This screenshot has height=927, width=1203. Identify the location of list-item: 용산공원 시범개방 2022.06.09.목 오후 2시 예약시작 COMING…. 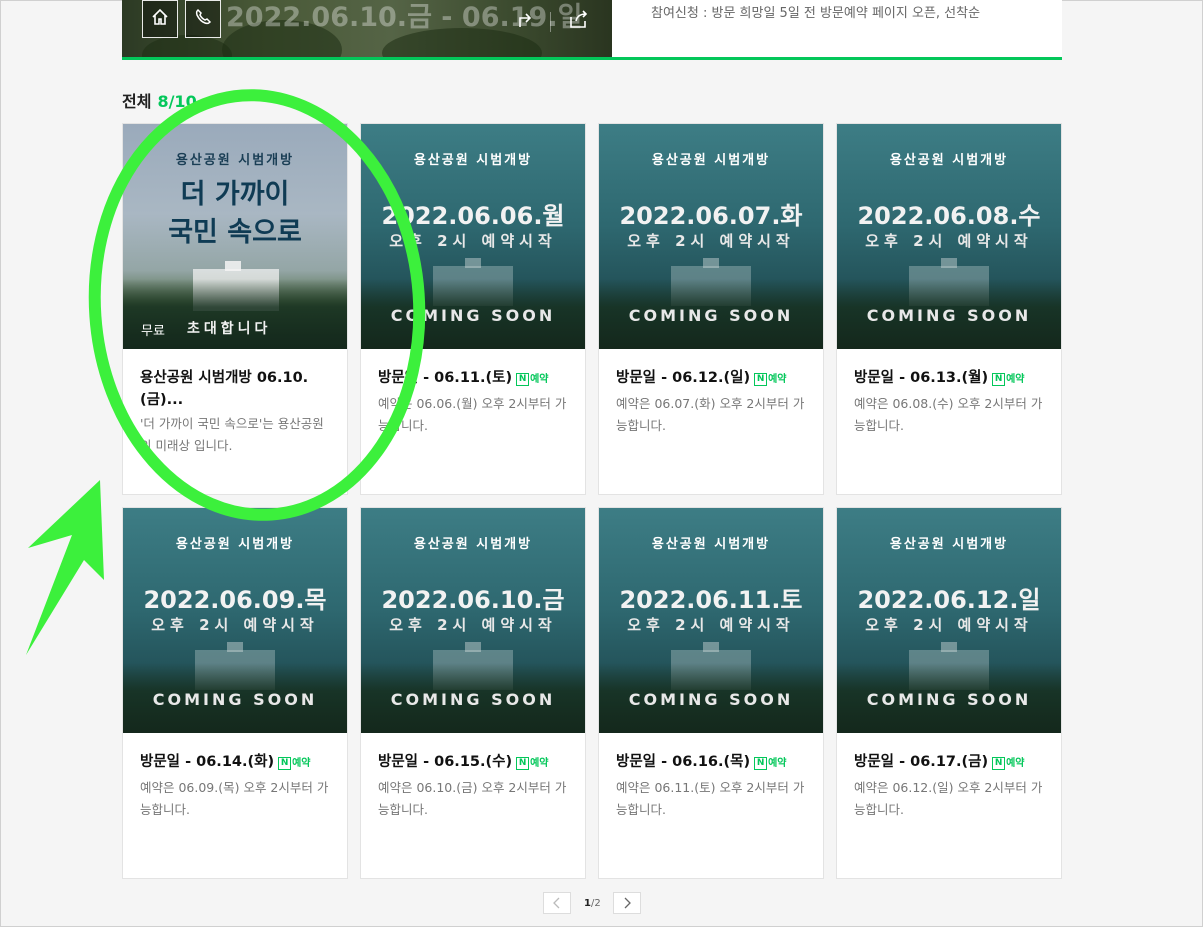
(235, 693).